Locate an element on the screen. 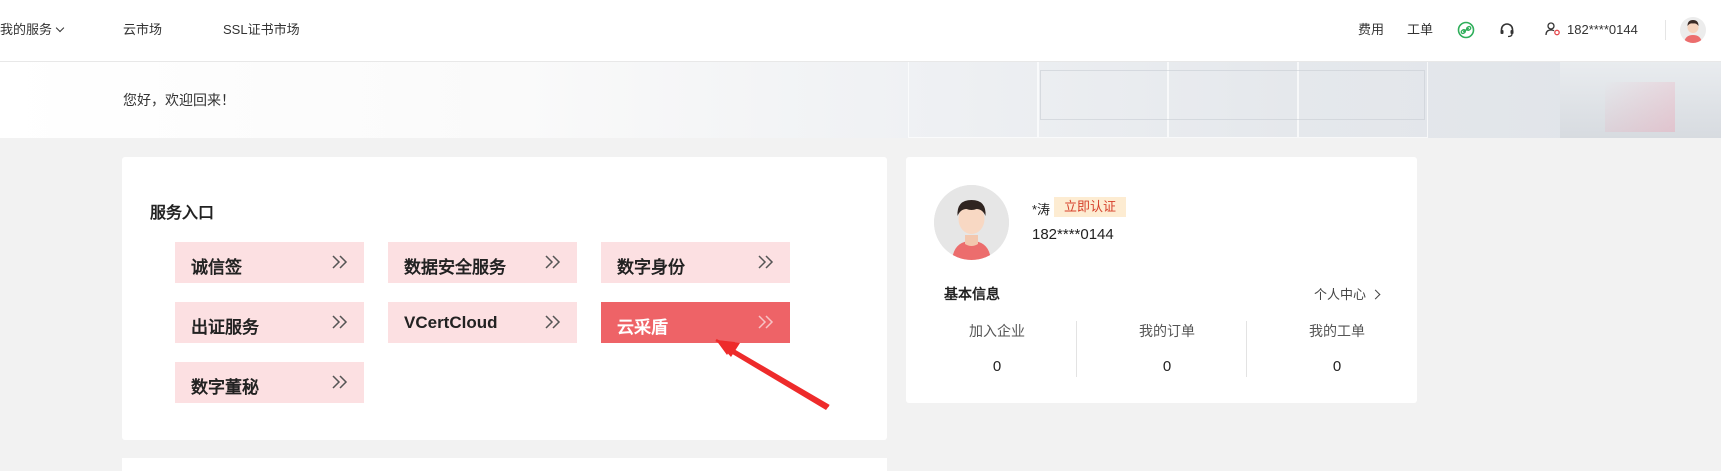  service-button-digital-secretary: 数字董秘 is located at coordinates (269, 382).